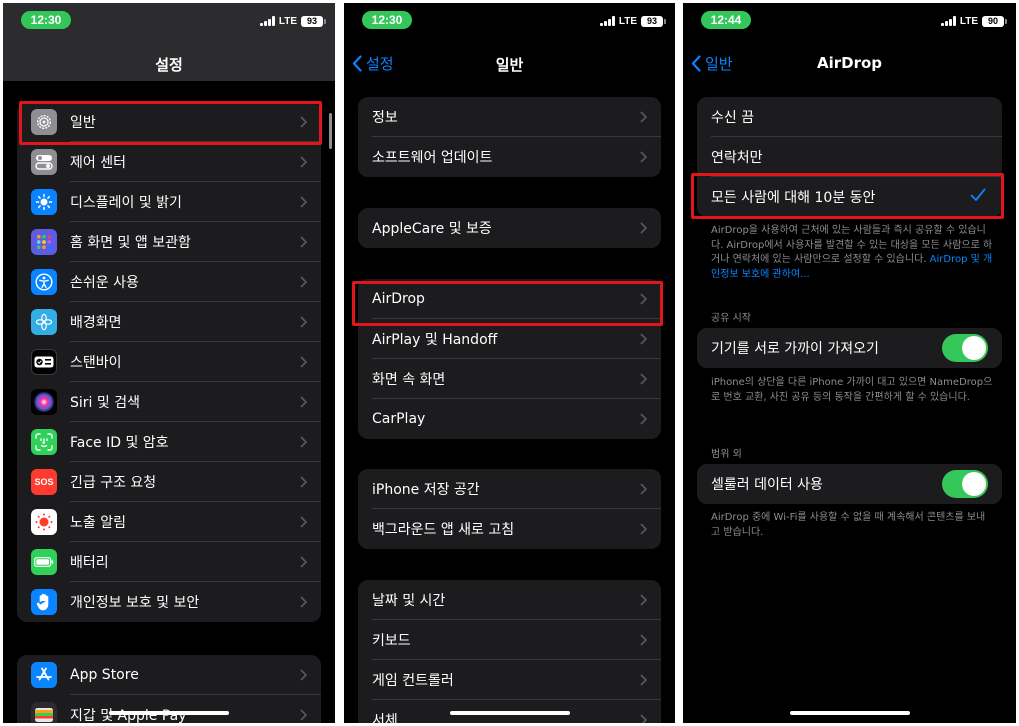  I want to click on settings-item-label: Face ID 및 암호, so click(119, 443).